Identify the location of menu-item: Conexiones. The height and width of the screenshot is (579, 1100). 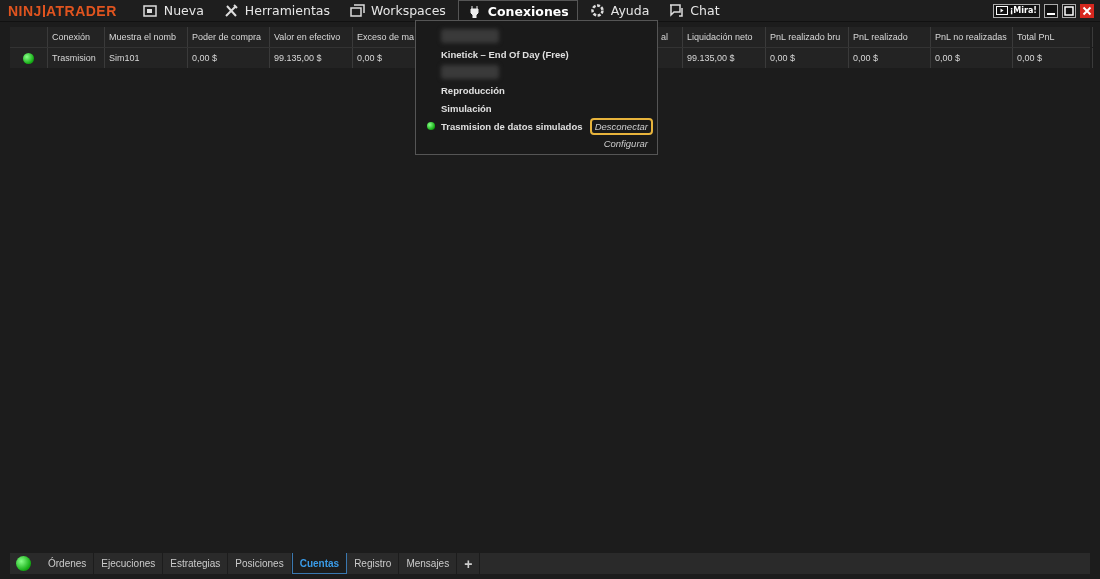
(517, 10).